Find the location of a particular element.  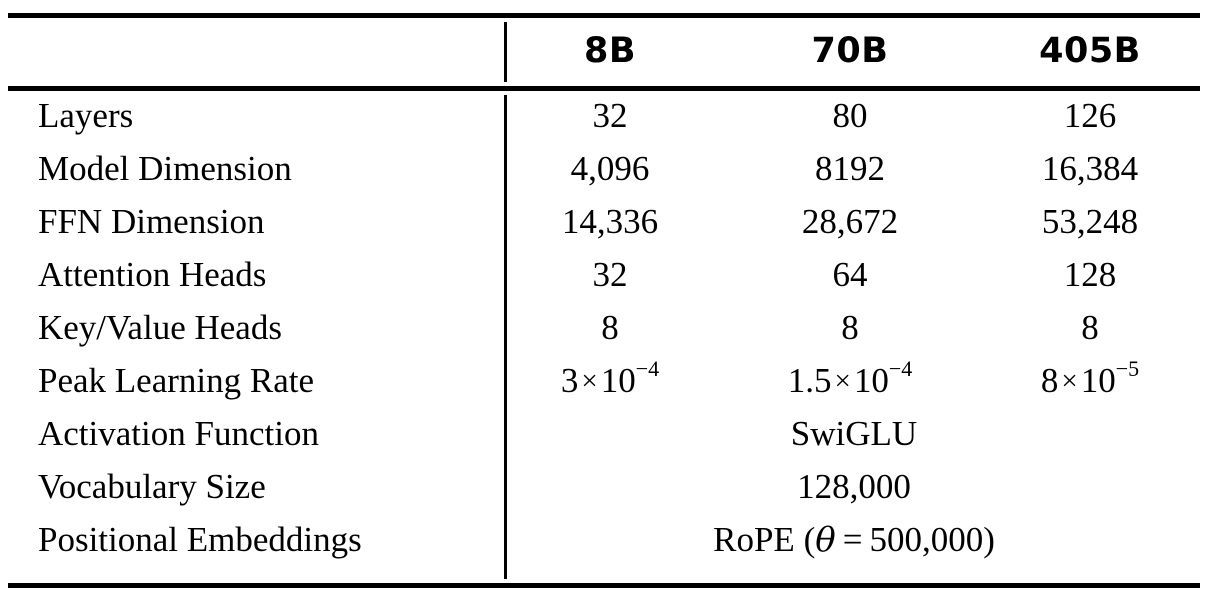

theta-symbol: θ is located at coordinates (825, 540).